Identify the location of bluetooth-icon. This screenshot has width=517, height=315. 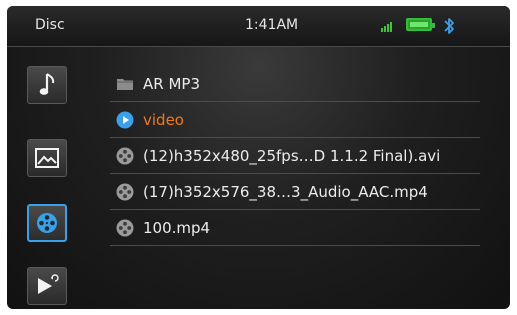
(449, 26).